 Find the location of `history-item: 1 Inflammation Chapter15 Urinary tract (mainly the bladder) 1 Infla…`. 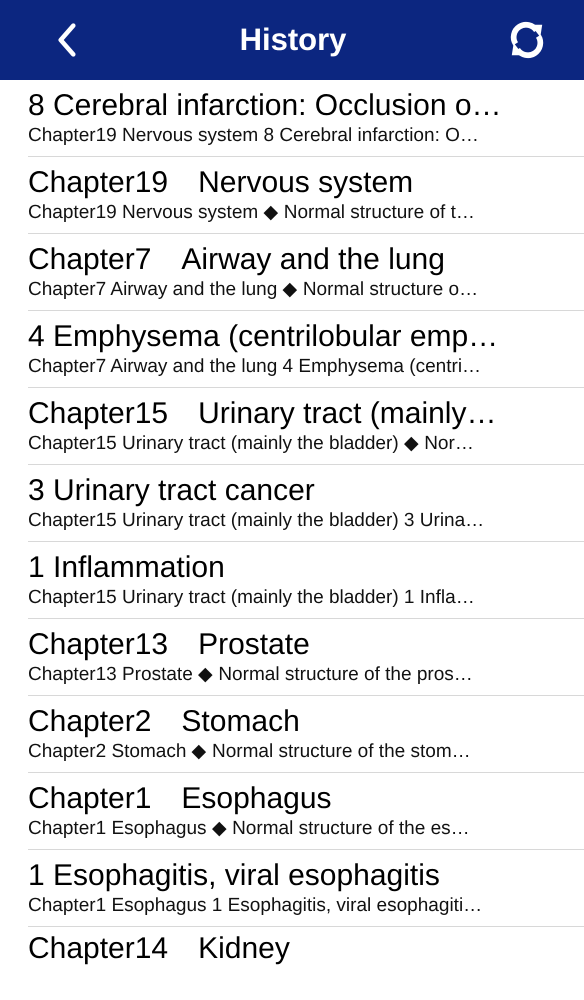

history-item: 1 Inflammation Chapter15 Urinary tract (mainly the bladder) 1 Infla… is located at coordinates (306, 580).